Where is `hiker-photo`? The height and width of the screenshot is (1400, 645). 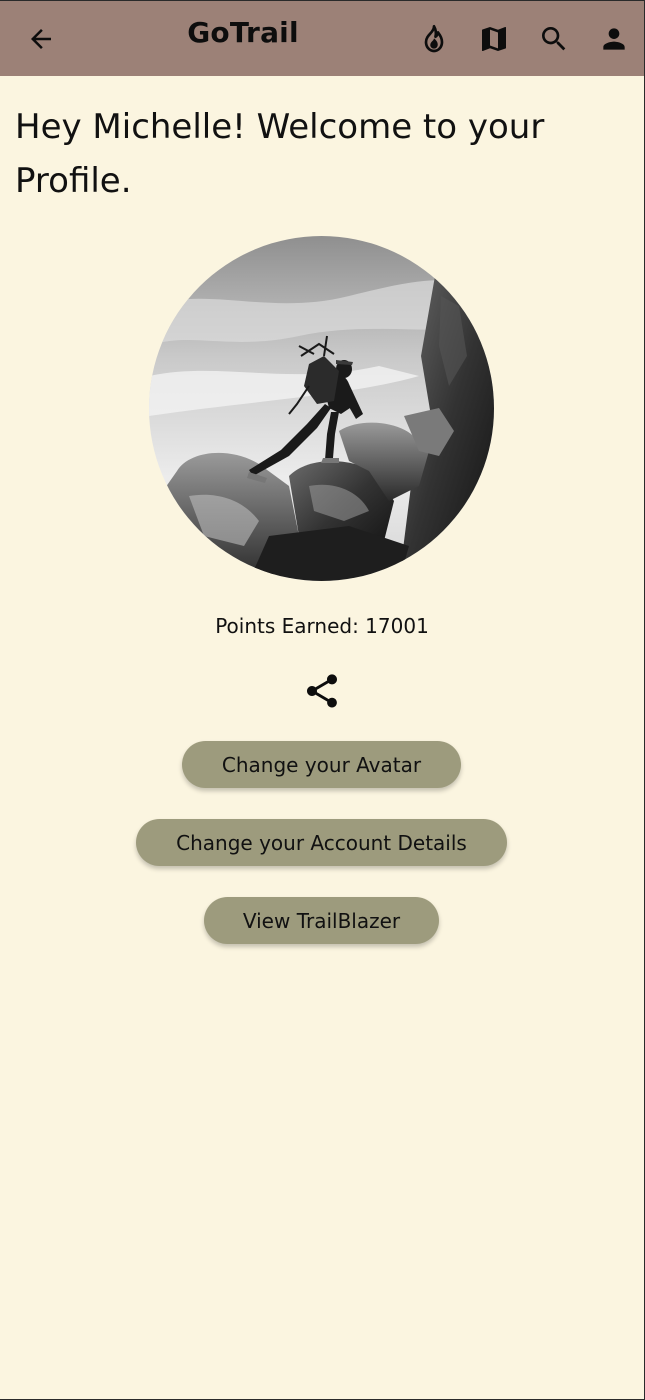 hiker-photo is located at coordinates (321, 408).